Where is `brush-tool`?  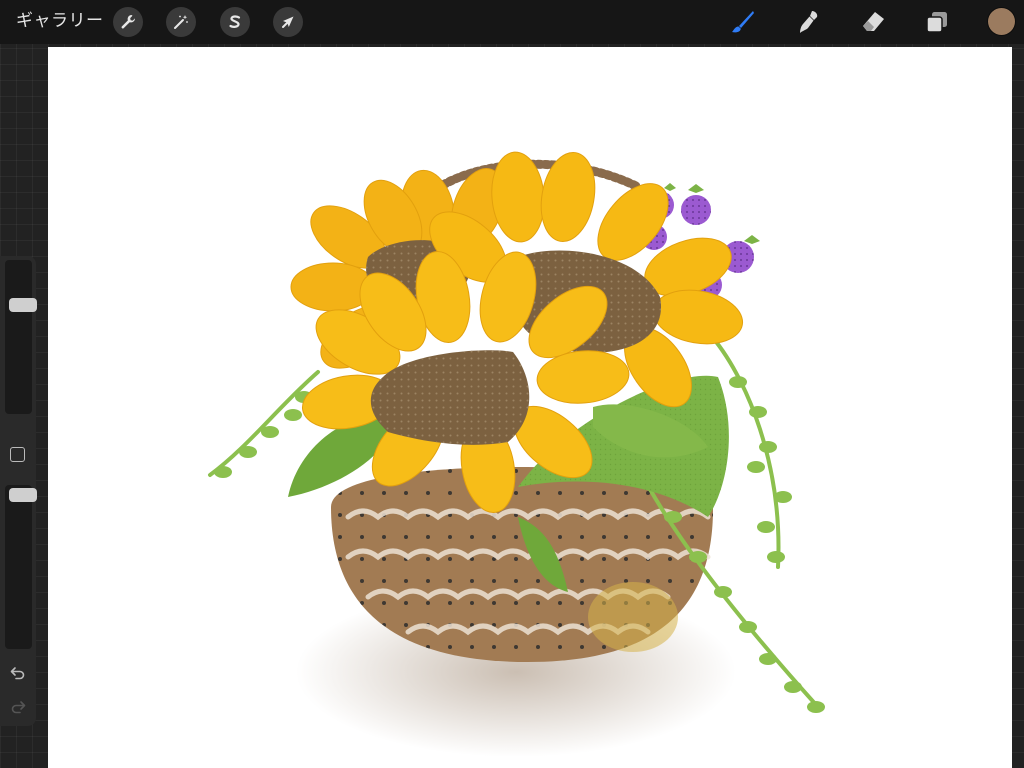 brush-tool is located at coordinates (742, 22).